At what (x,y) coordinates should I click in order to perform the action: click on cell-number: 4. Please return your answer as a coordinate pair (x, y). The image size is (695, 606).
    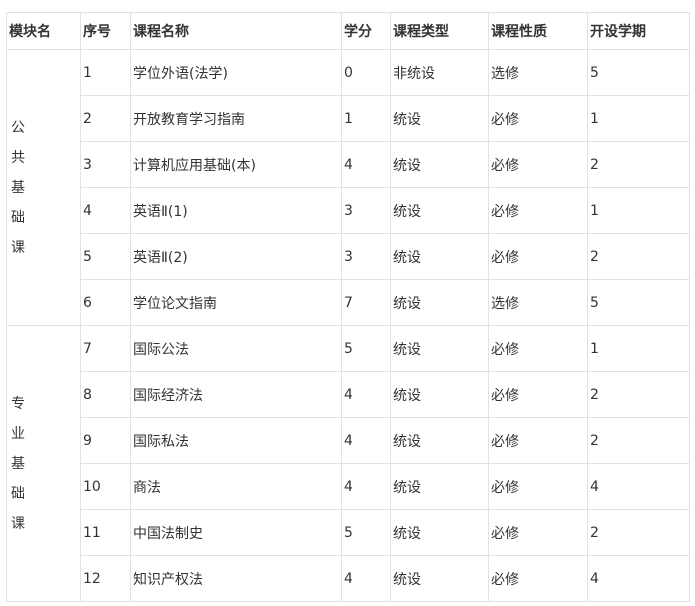
    Looking at the image, I should click on (105, 210).